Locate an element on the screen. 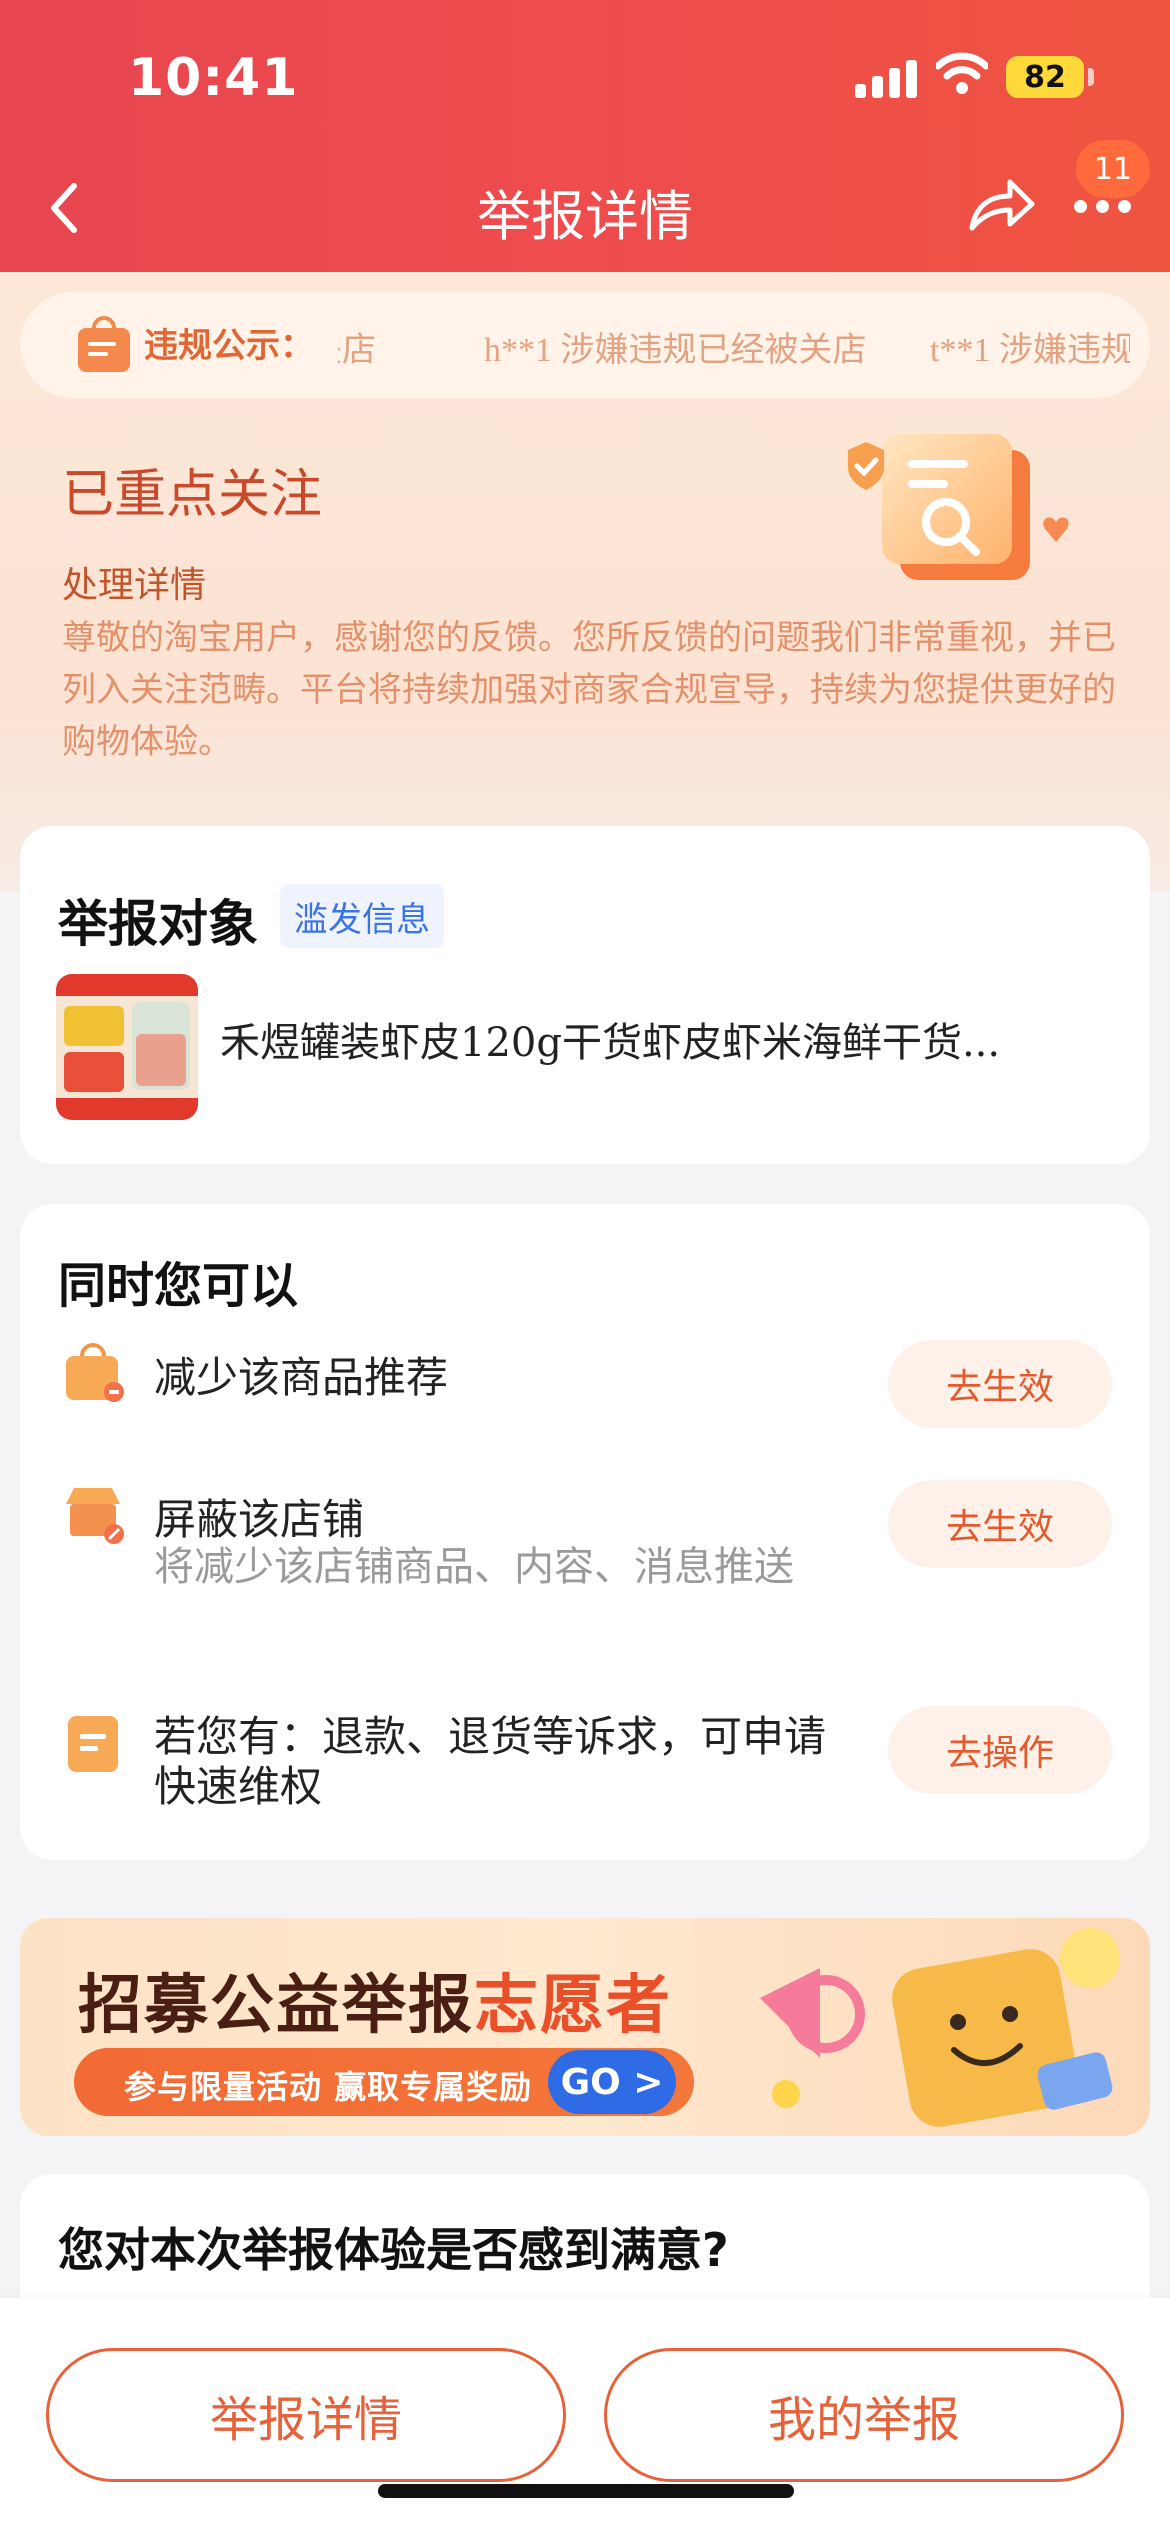 This screenshot has width=1170, height=2532. notification-badge: 11 is located at coordinates (1113, 169).